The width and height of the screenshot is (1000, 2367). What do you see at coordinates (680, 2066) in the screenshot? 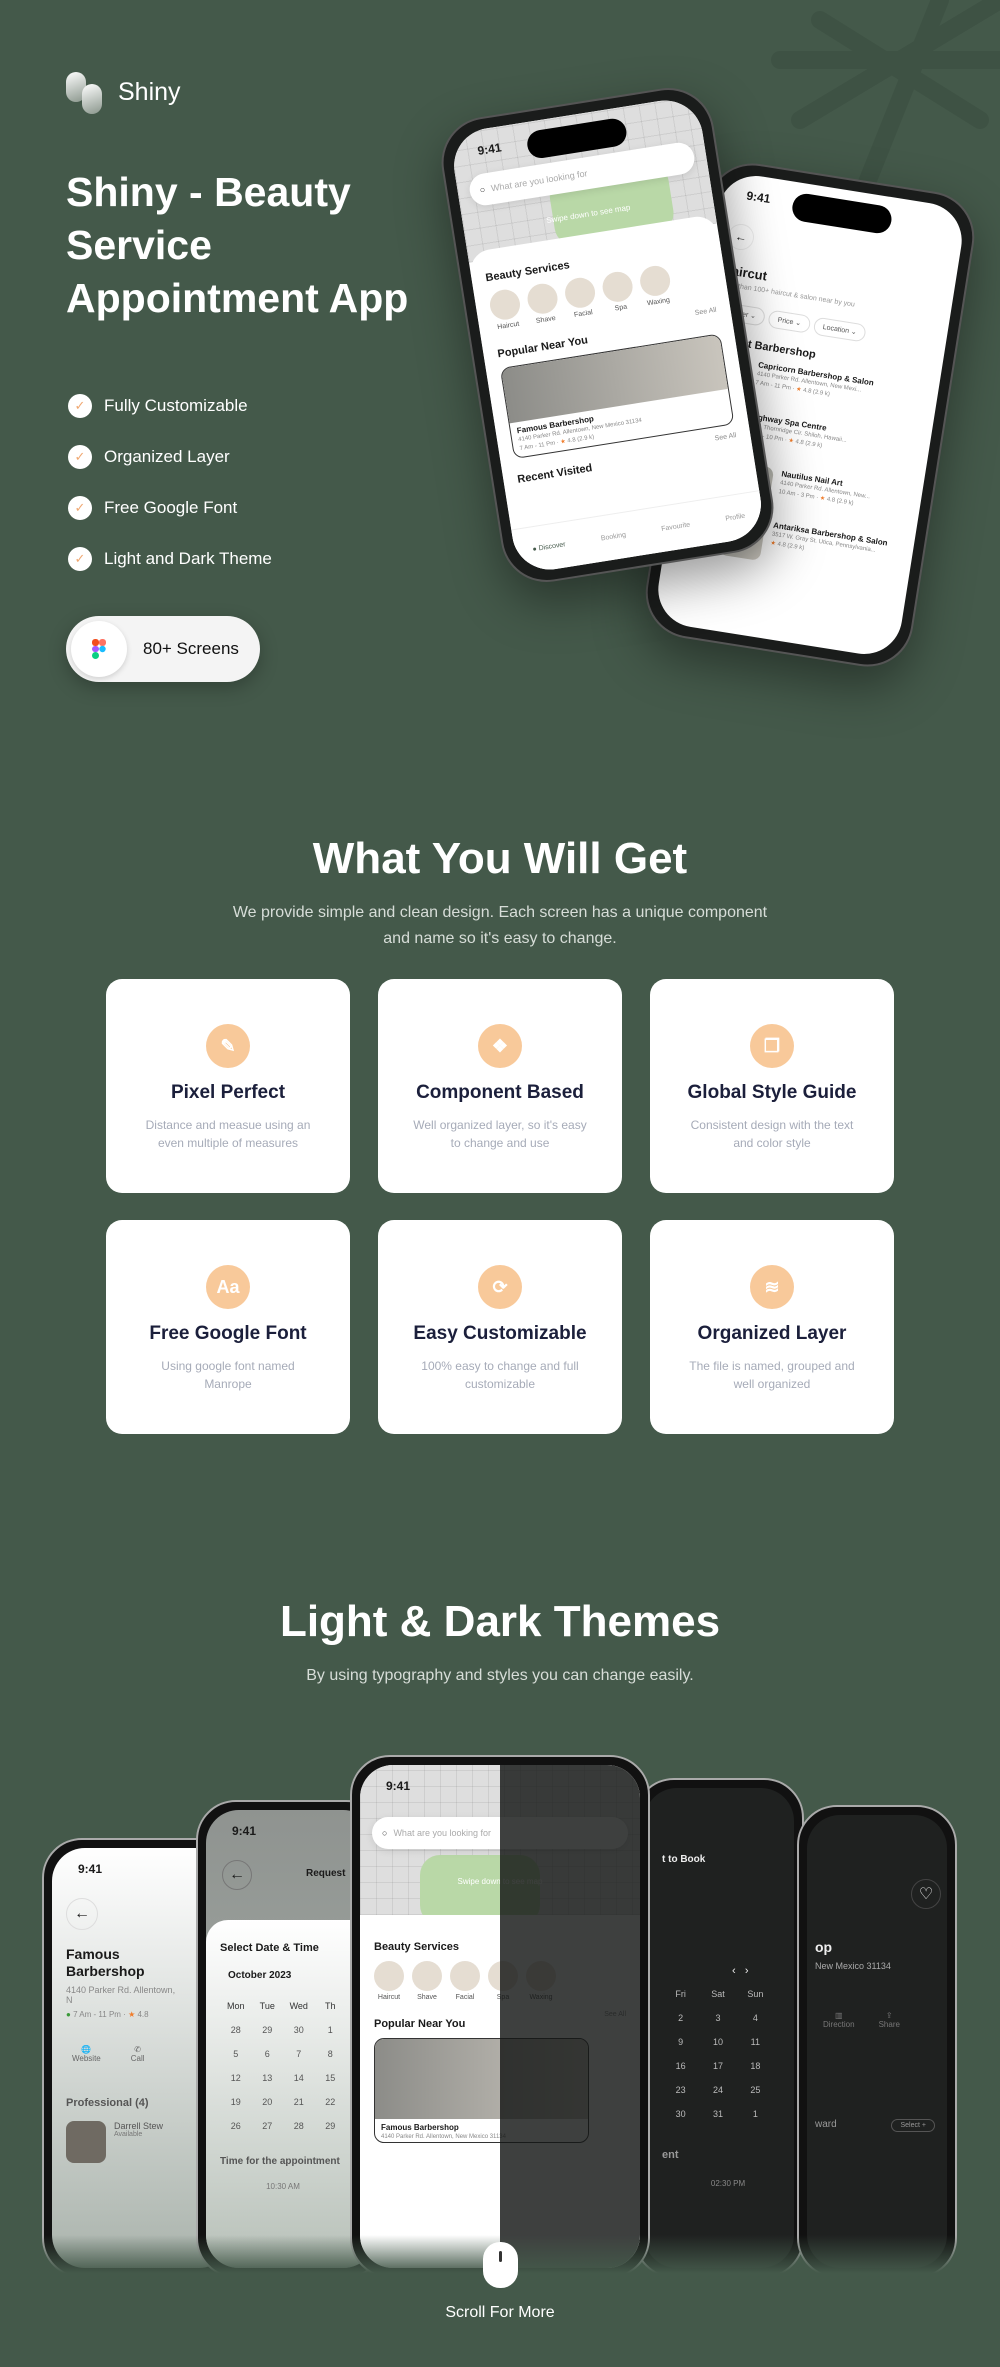
I see `calendar-date: 16` at bounding box center [680, 2066].